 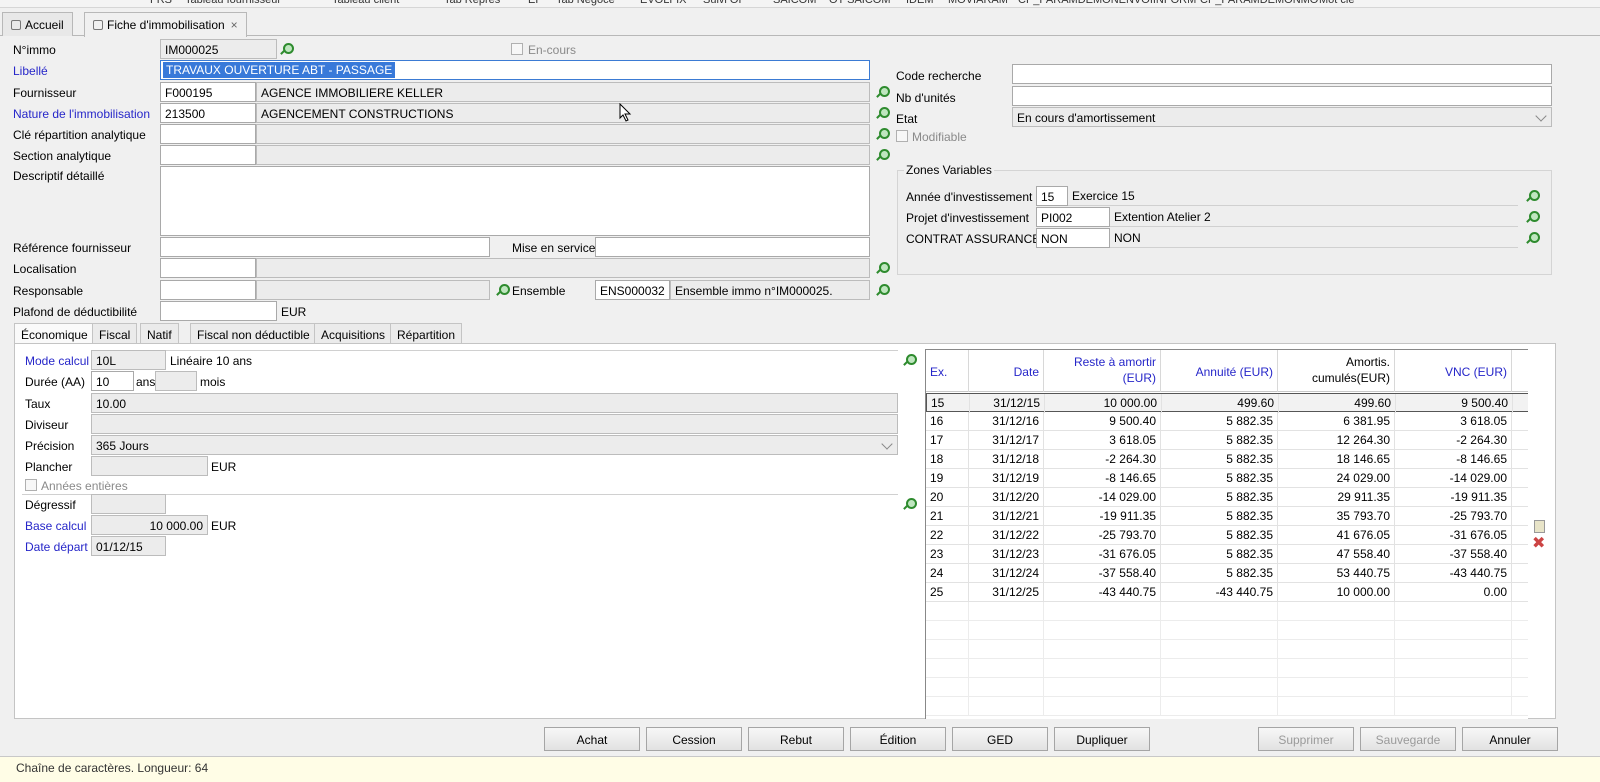 What do you see at coordinates (1306, 739) in the screenshot?
I see `supprimer-button: Supprimer` at bounding box center [1306, 739].